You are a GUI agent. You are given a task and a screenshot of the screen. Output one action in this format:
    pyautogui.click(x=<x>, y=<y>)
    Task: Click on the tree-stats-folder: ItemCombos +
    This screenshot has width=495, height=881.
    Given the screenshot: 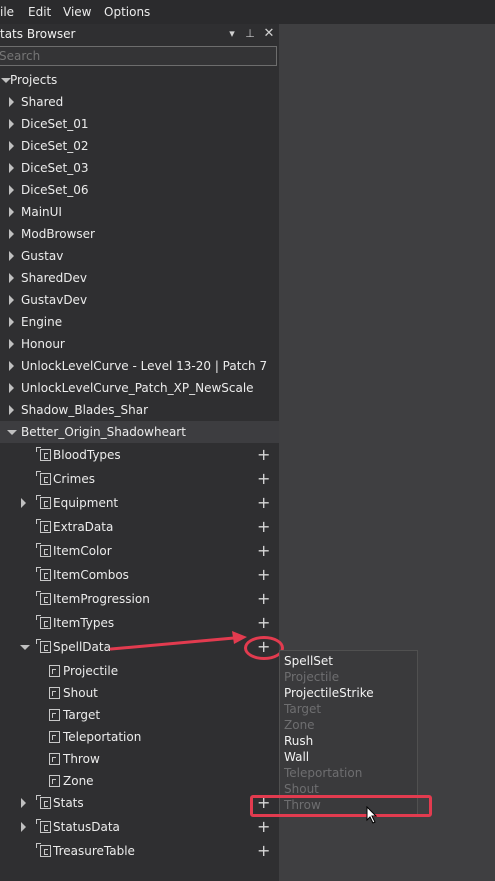 What is the action you would take?
    pyautogui.click(x=139, y=575)
    